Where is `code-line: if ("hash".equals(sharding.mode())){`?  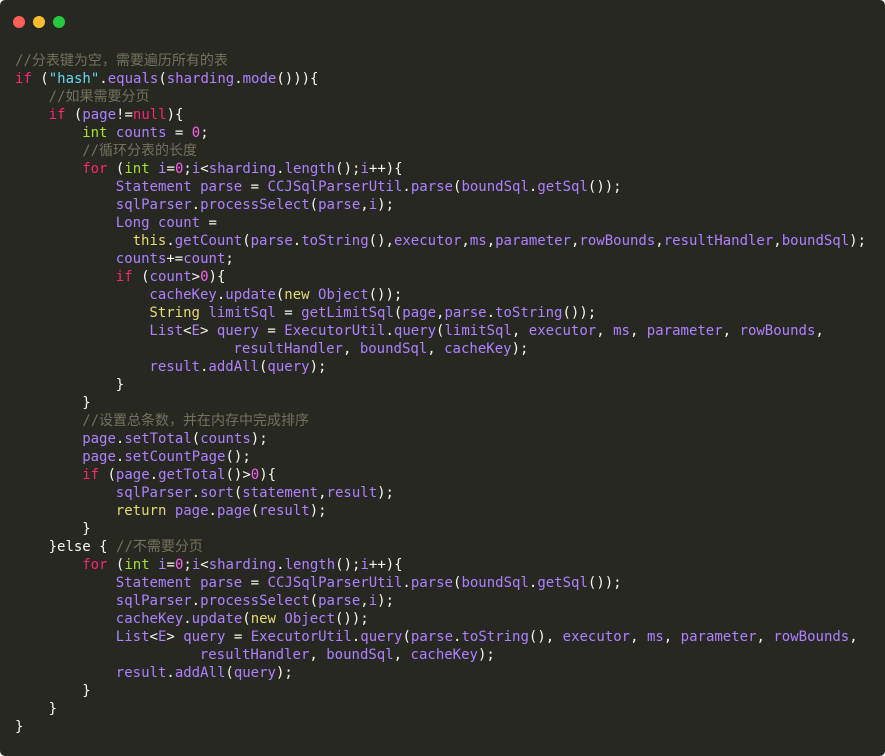 code-line: if ("hash".equals(sharding.mode())){ is located at coordinates (450, 79).